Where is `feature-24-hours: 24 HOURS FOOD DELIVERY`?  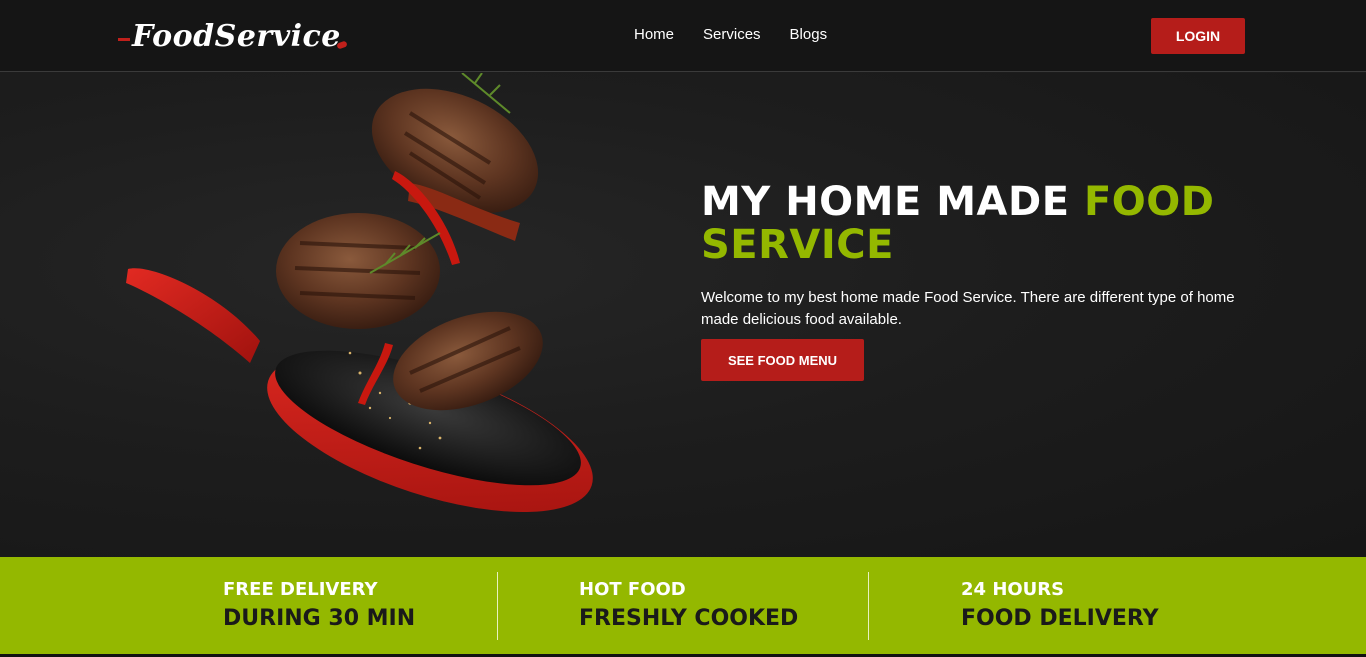
feature-24-hours: 24 HOURS FOOD DELIVERY is located at coordinates (1060, 605).